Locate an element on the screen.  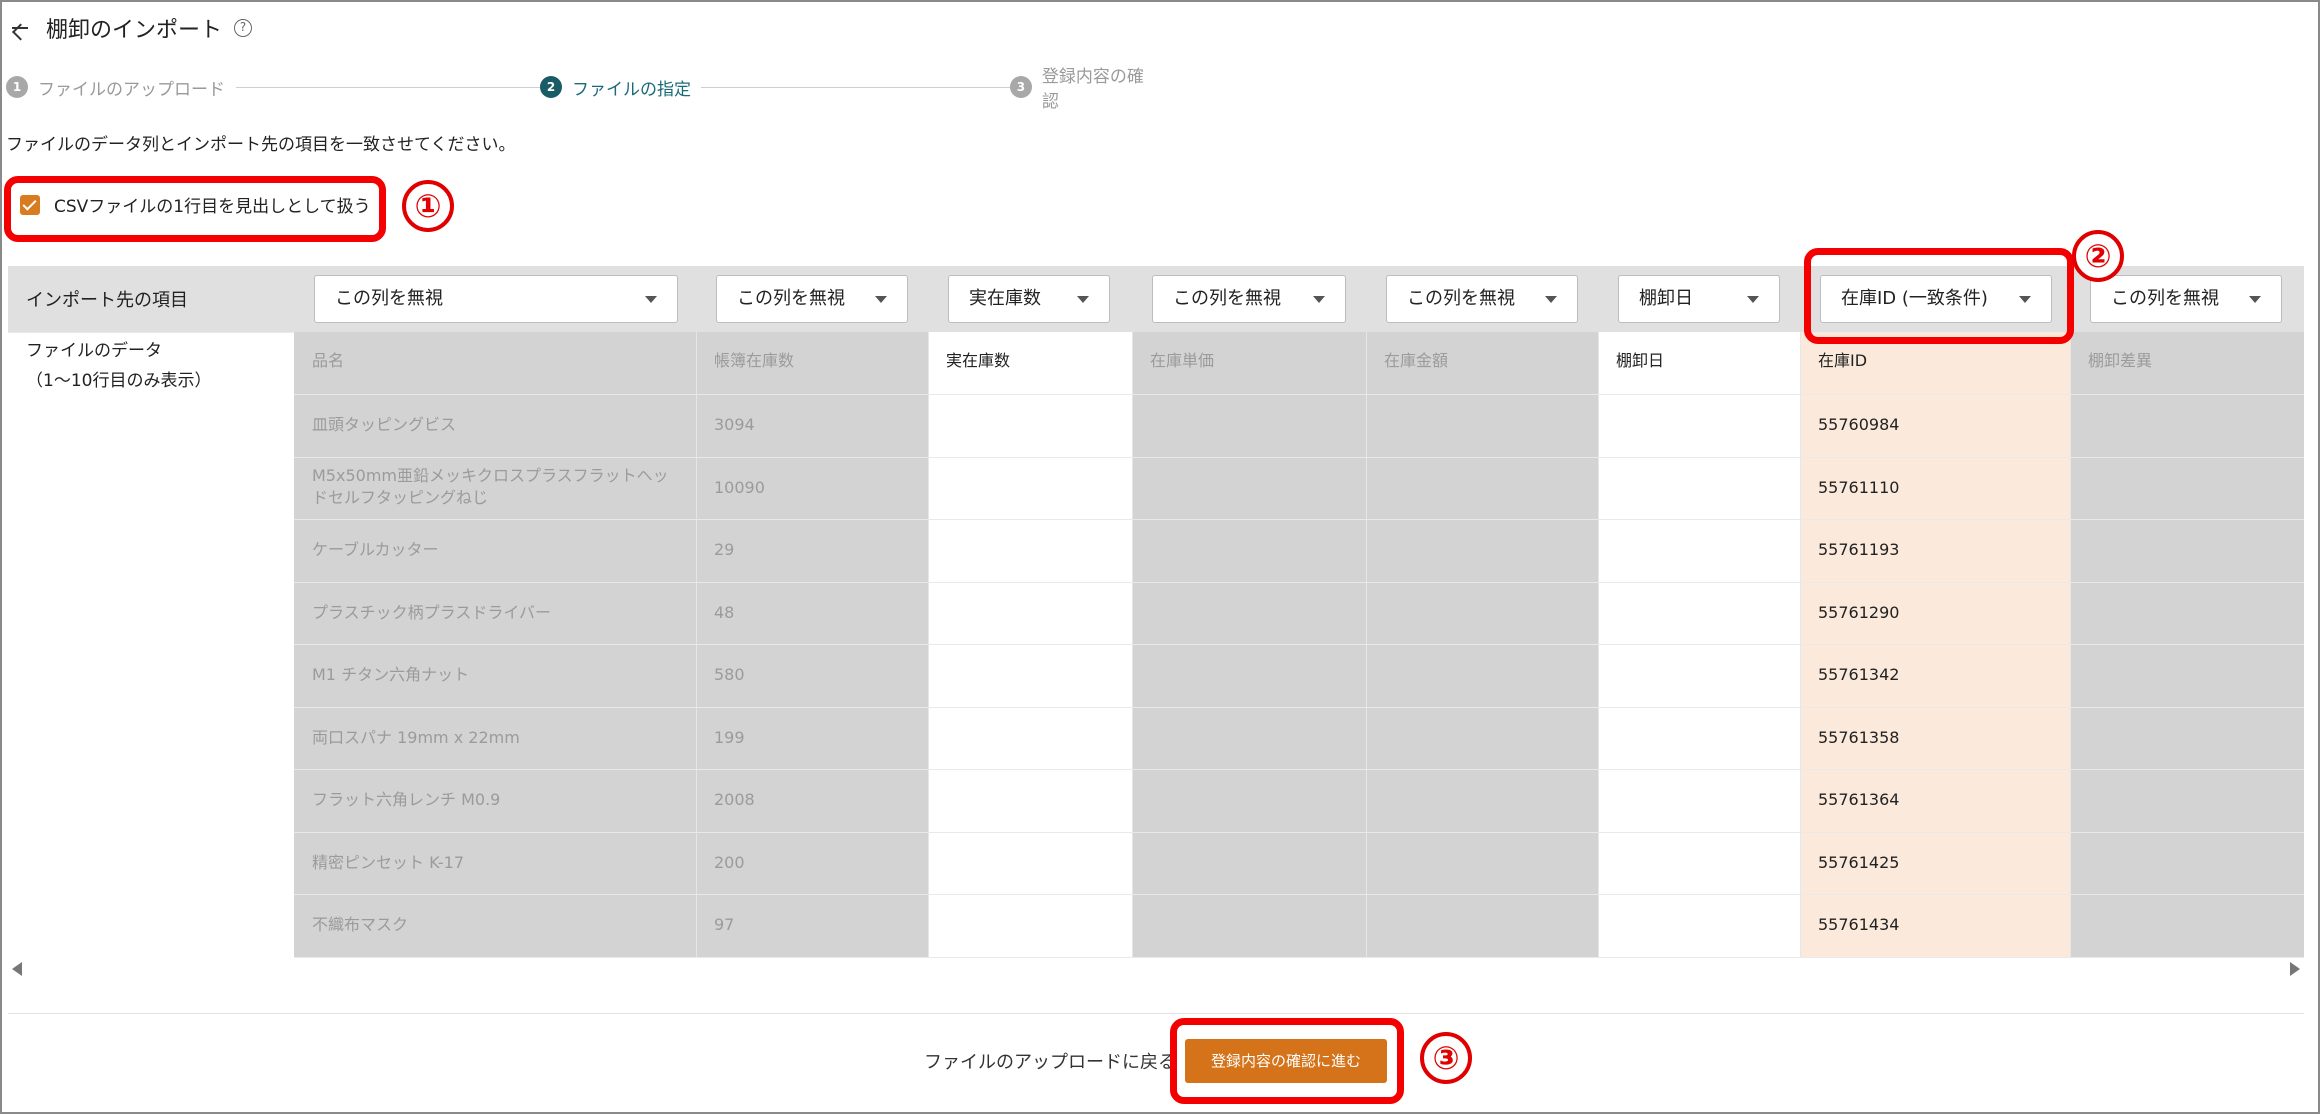
step-number: 1 is located at coordinates (17, 87).